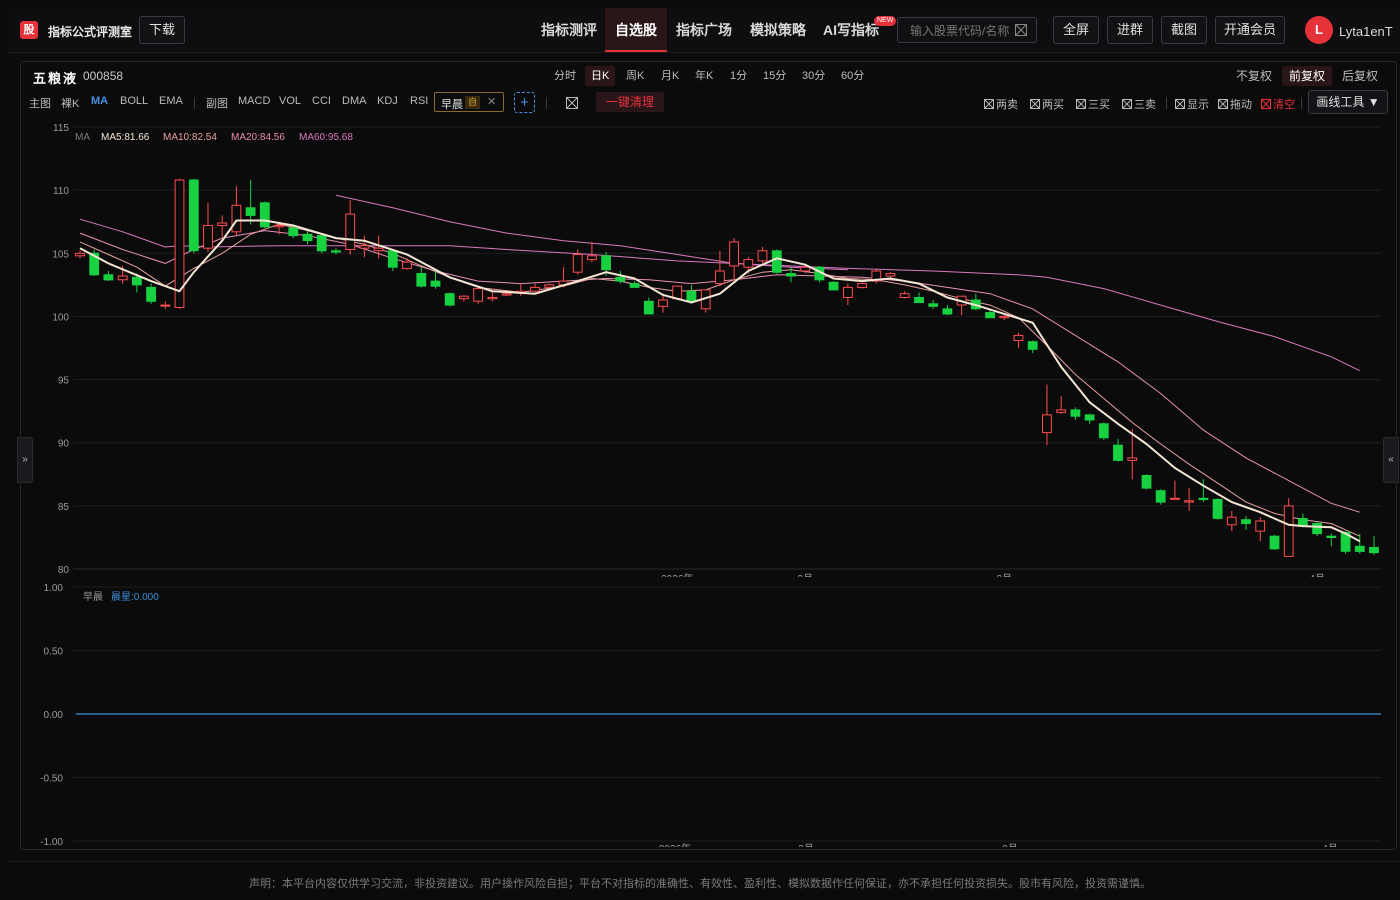 Image resolution: width=1400 pixels, height=900 pixels. I want to click on sub-ind-kdj: KDJ, so click(387, 101).